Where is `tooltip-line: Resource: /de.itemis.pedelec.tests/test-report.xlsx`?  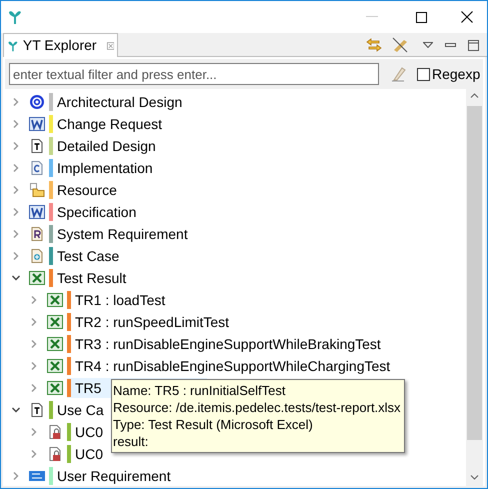 tooltip-line: Resource: /de.itemis.pedelec.tests/test-report.xlsx is located at coordinates (257, 407).